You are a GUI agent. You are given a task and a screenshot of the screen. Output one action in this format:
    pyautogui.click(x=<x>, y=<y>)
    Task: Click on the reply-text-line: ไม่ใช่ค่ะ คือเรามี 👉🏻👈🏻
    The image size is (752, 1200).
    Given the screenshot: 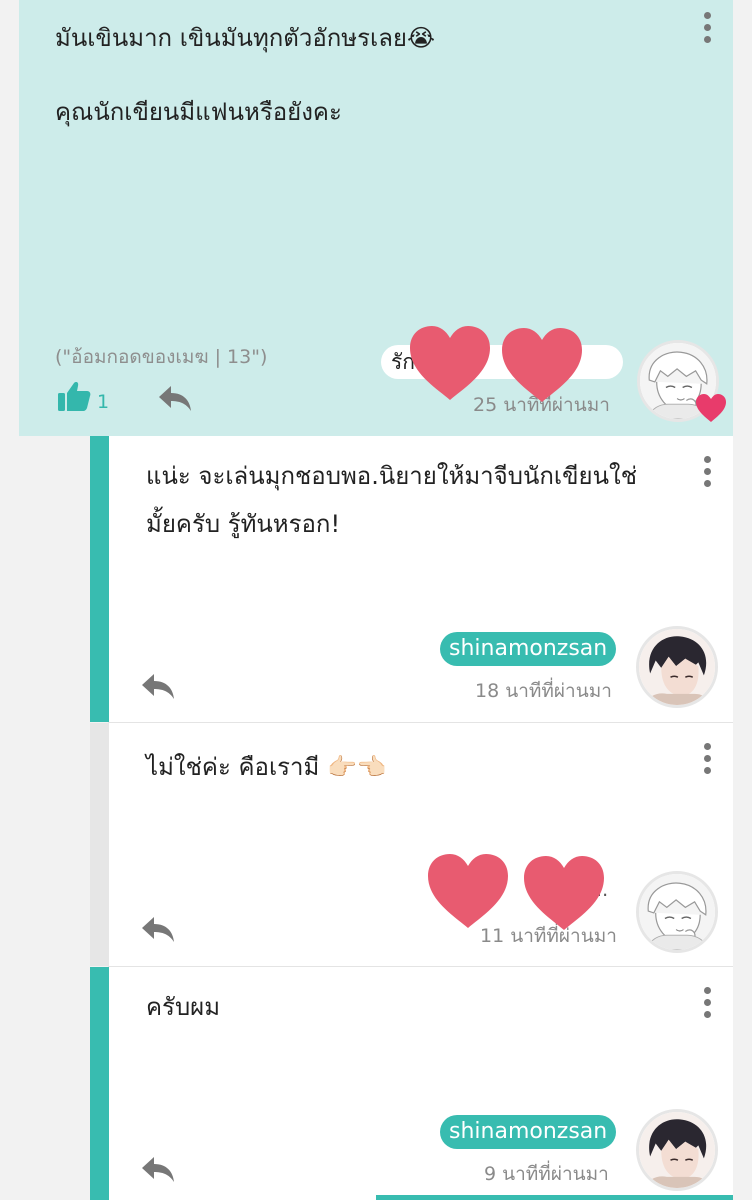 What is the action you would take?
    pyautogui.click(x=266, y=767)
    